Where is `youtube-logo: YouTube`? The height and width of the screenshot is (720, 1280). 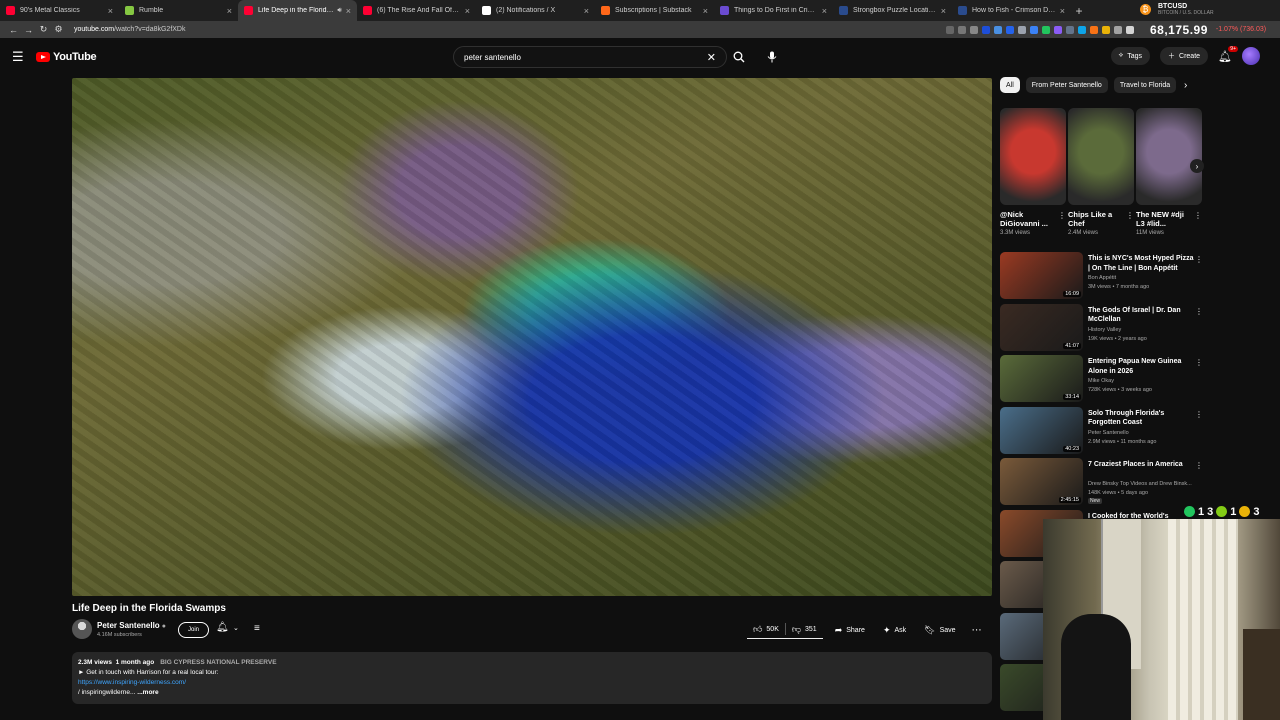 youtube-logo: YouTube is located at coordinates (66, 57).